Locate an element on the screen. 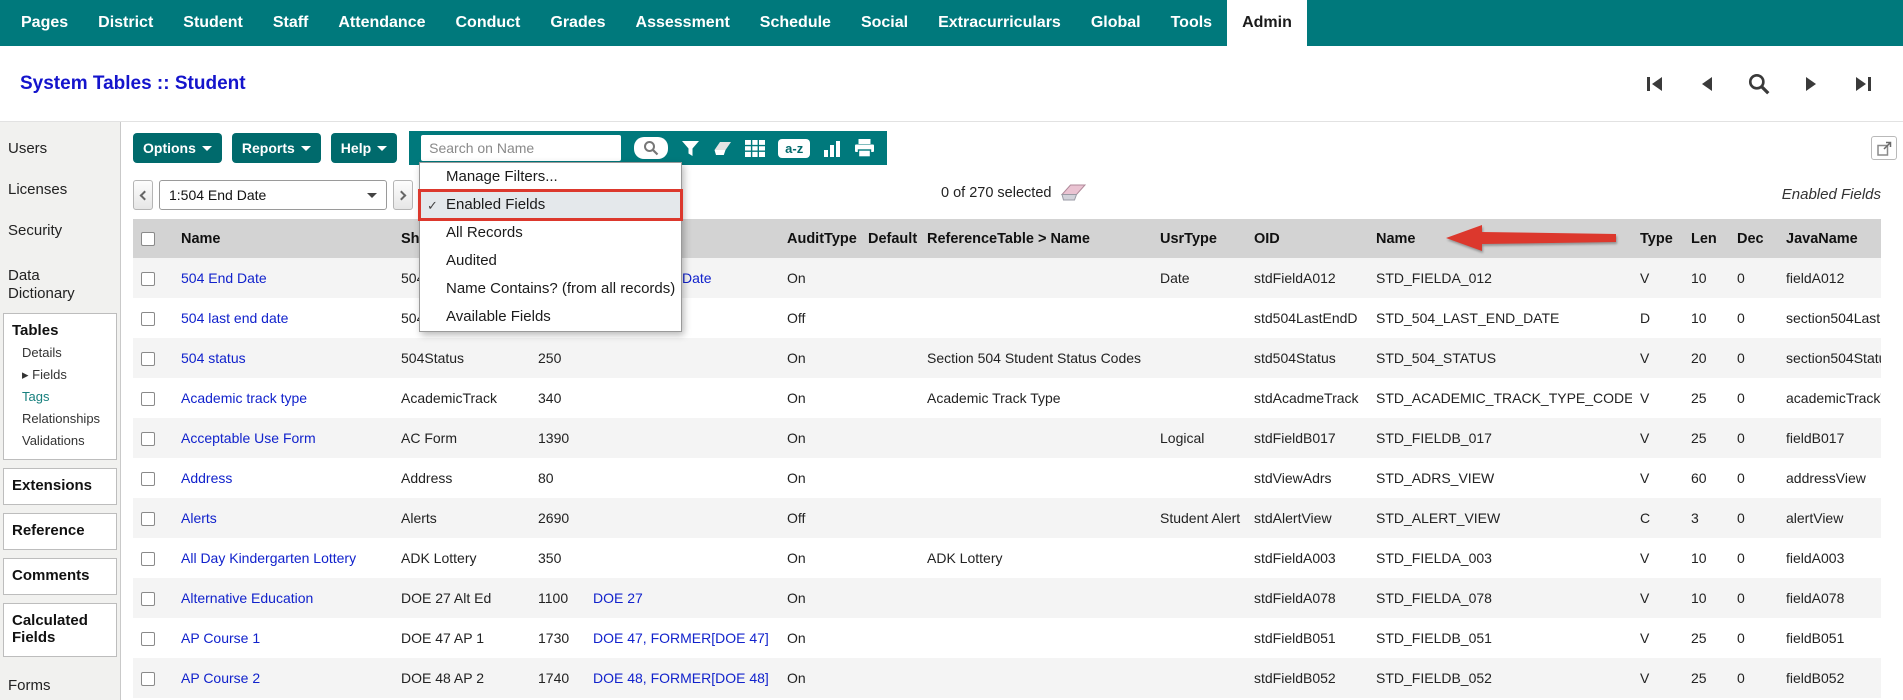 This screenshot has width=1903, height=700. sidebar-item-calculated-fields: Calculated Fields is located at coordinates (61, 630).